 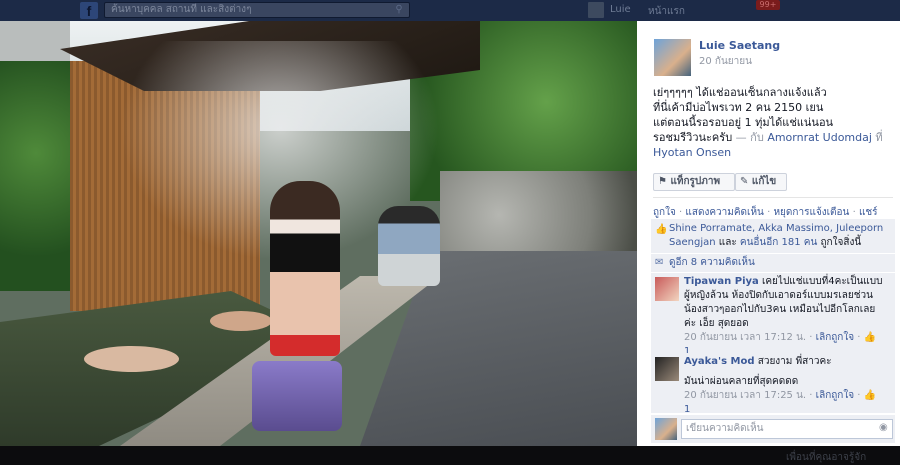 I want to click on home-link: หน้าแรก, so click(x=666, y=11).